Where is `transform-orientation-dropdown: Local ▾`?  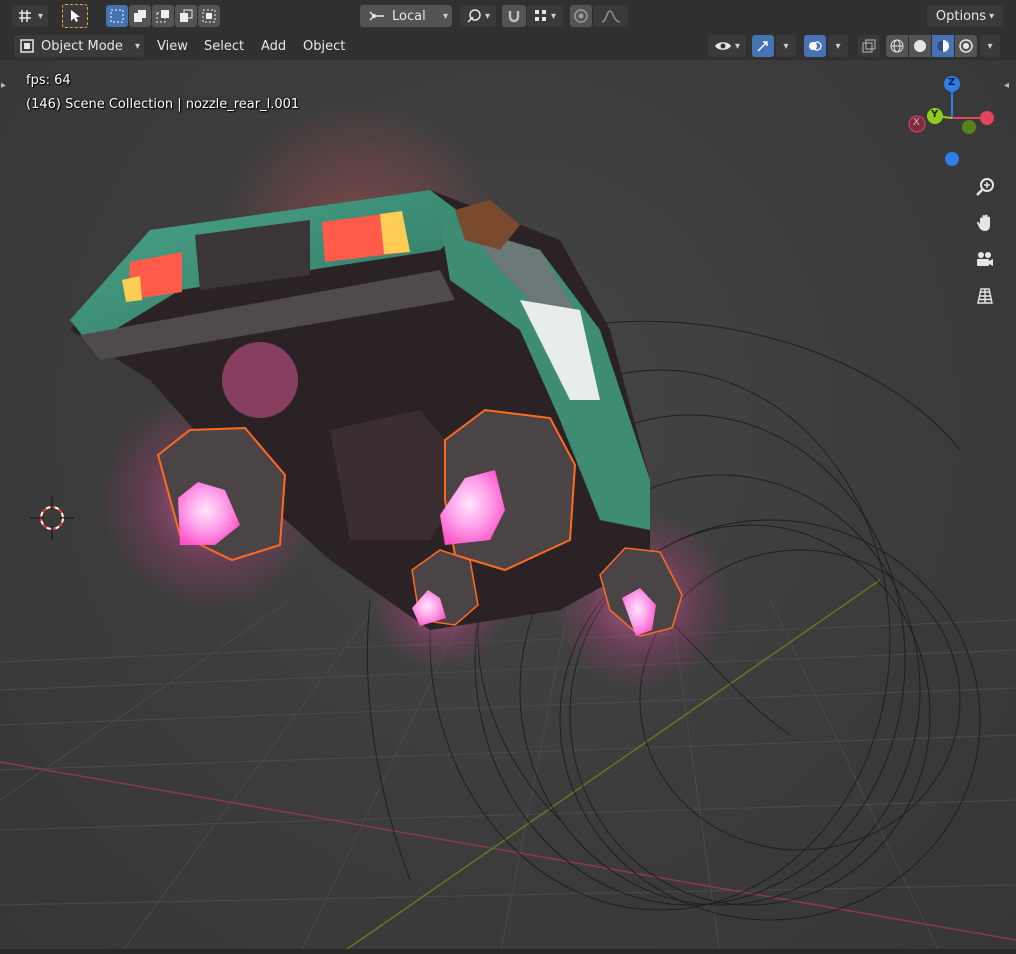
transform-orientation-dropdown: Local ▾ is located at coordinates (406, 16).